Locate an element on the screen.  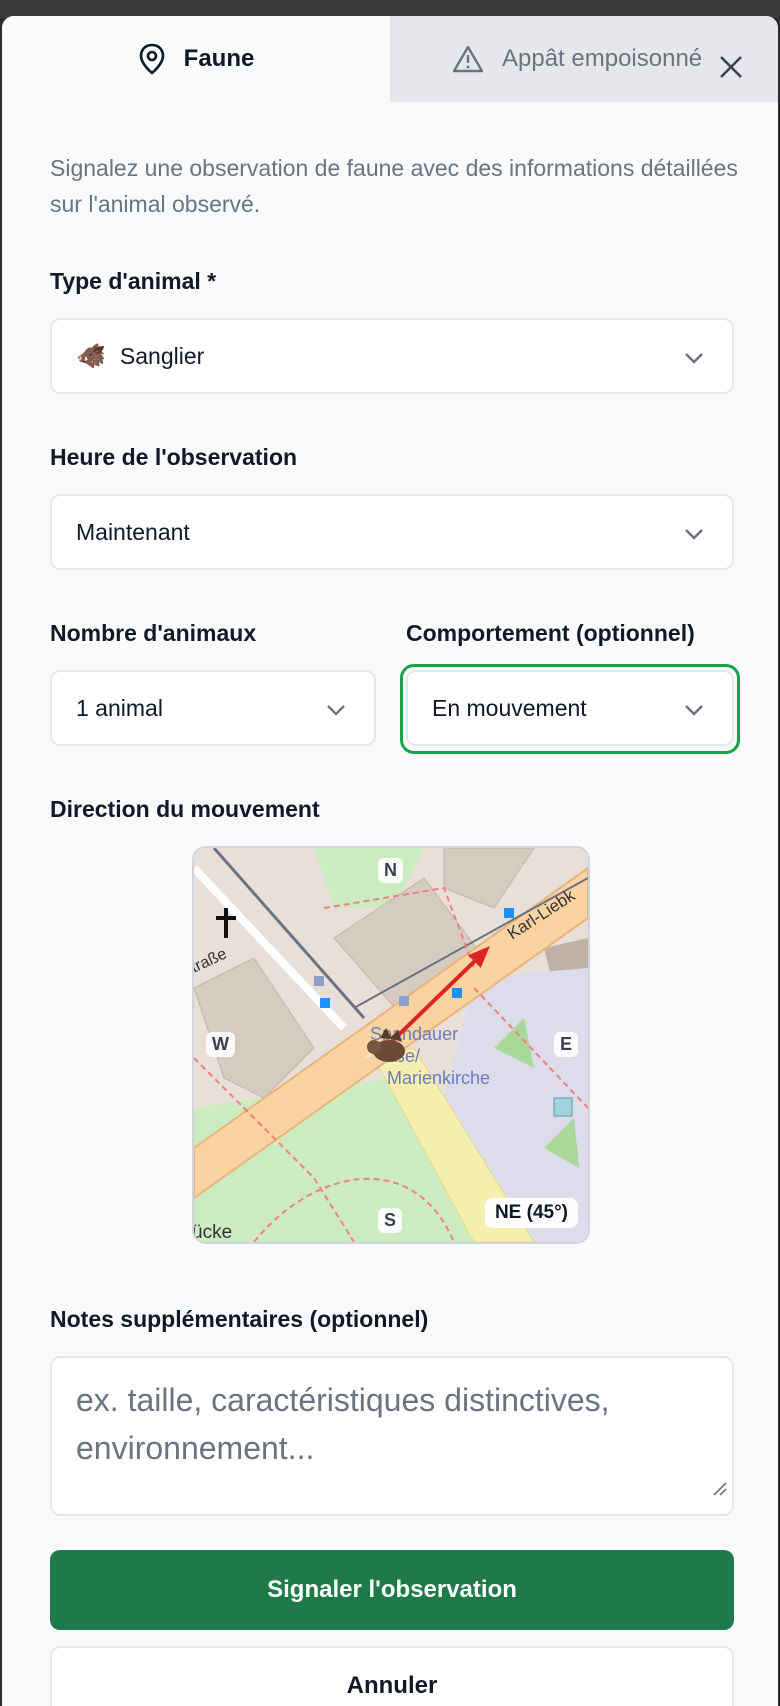
tab-faune-label: Faune is located at coordinates (219, 58).